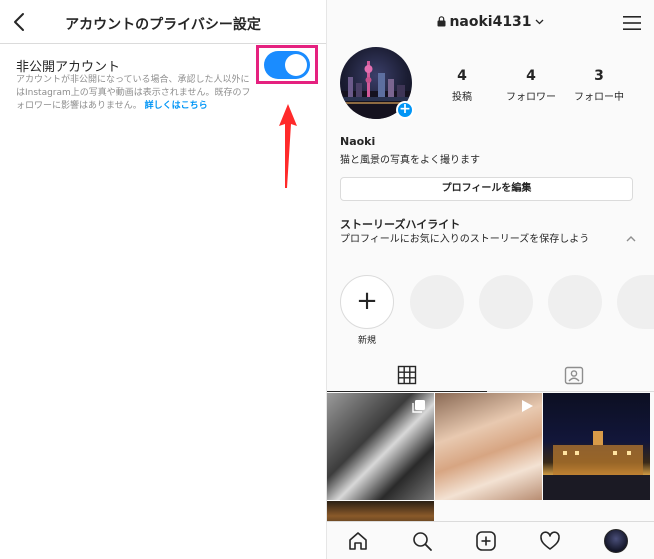 This screenshot has height=559, width=654. Describe the element at coordinates (599, 97) in the screenshot. I see `following-label: フォロー中` at that location.